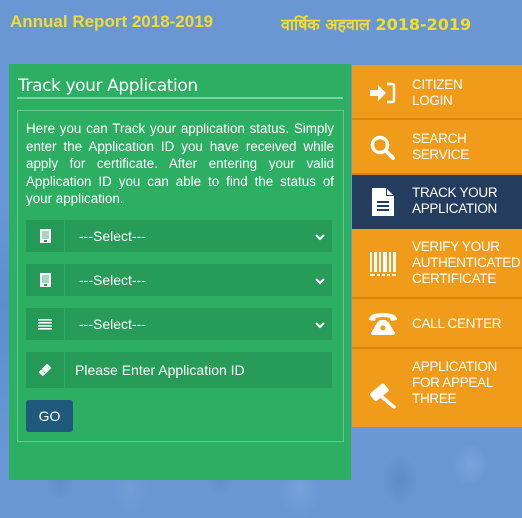 This screenshot has height=518, width=522. I want to click on application-id-row: Please Enter Application ID, so click(179, 370).